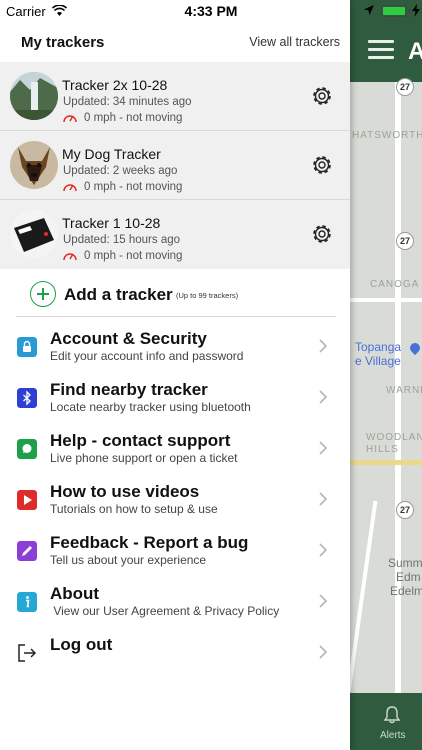 The height and width of the screenshot is (750, 422). What do you see at coordinates (381, 50) in the screenshot?
I see `hamburger-menu-icon` at bounding box center [381, 50].